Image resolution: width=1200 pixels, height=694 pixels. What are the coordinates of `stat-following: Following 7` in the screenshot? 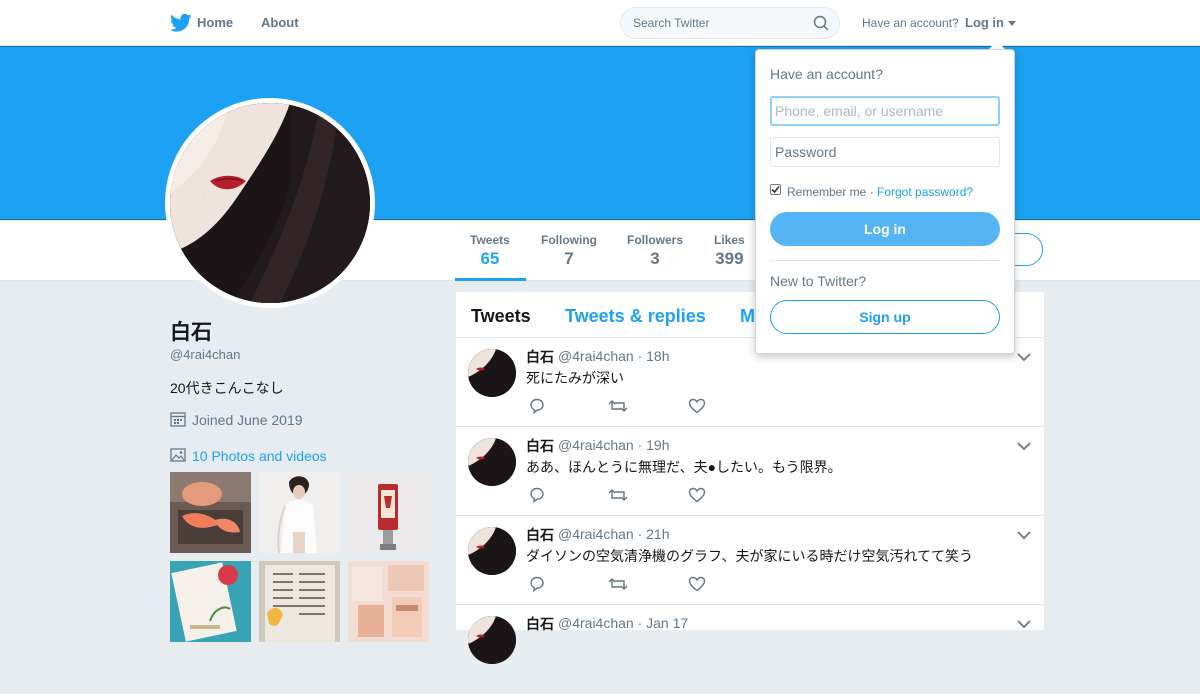 It's located at (569, 251).